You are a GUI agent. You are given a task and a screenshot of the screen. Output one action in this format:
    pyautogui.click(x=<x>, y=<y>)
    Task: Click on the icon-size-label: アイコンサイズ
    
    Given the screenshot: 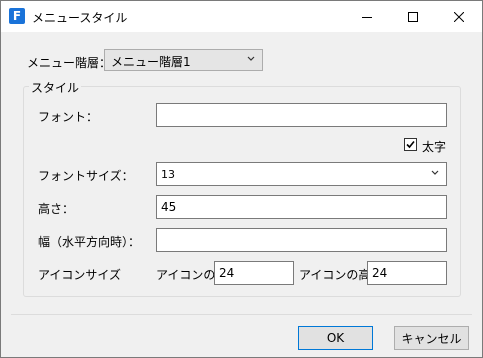 What is the action you would take?
    pyautogui.click(x=80, y=275)
    